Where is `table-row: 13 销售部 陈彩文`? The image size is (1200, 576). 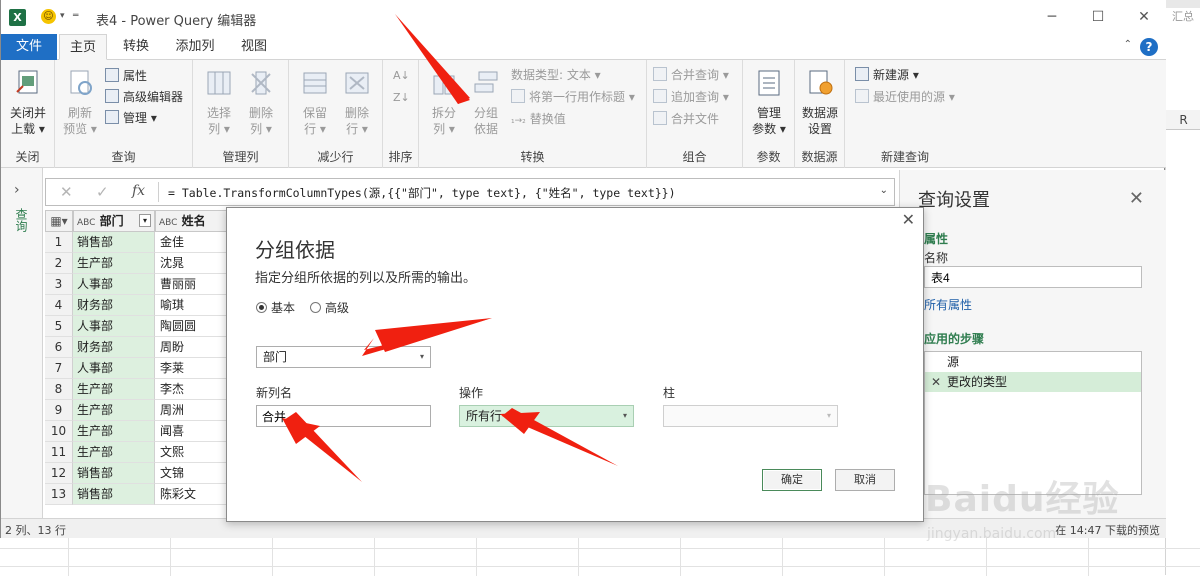 table-row: 13 销售部 陈彩文 is located at coordinates (140, 494).